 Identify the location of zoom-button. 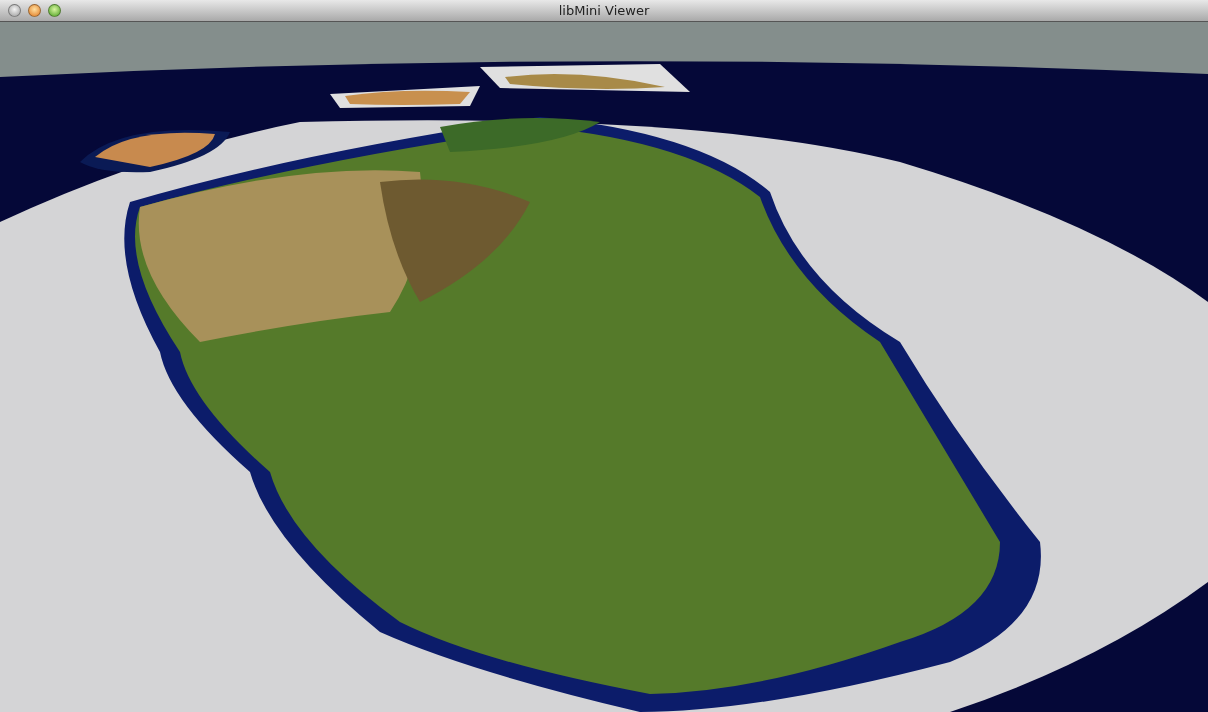
(54, 10).